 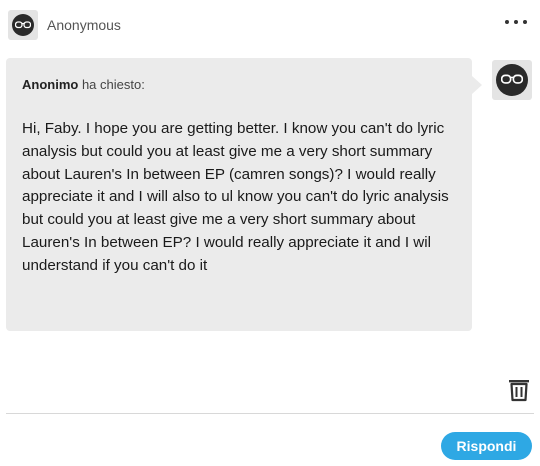 I want to click on asked-label: ha chiesto:, so click(x=111, y=84).